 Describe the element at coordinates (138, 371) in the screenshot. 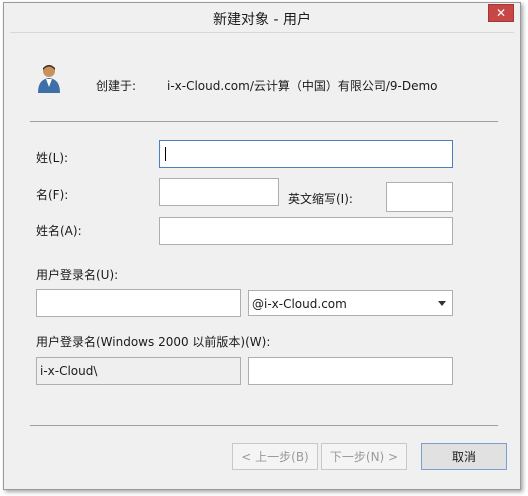

I see `netbios-domain-field: i-x-Cloud\` at that location.